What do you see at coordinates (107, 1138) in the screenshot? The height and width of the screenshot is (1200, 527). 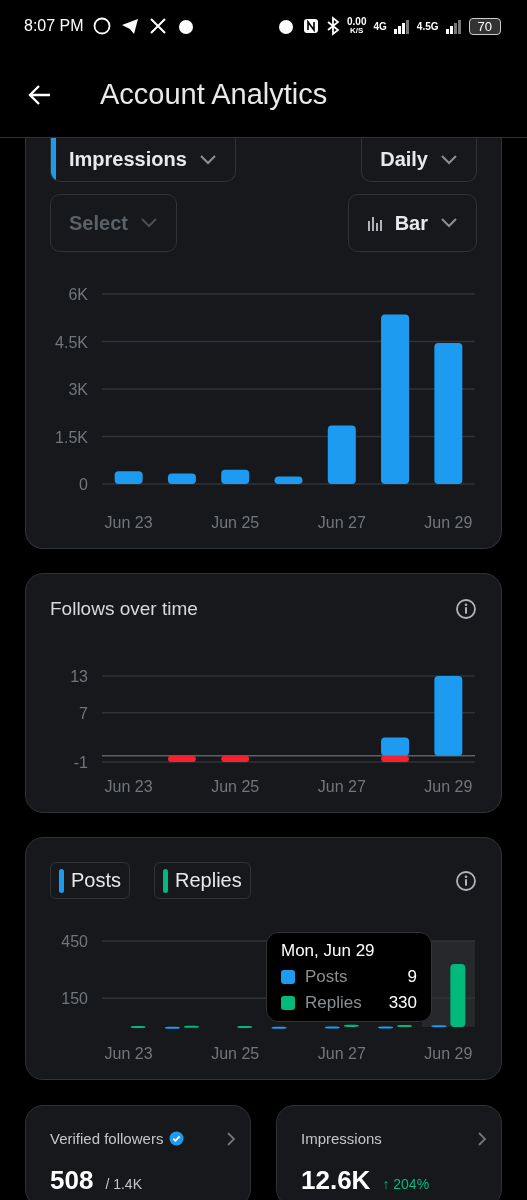 I see `stat-title: Verified followers` at bounding box center [107, 1138].